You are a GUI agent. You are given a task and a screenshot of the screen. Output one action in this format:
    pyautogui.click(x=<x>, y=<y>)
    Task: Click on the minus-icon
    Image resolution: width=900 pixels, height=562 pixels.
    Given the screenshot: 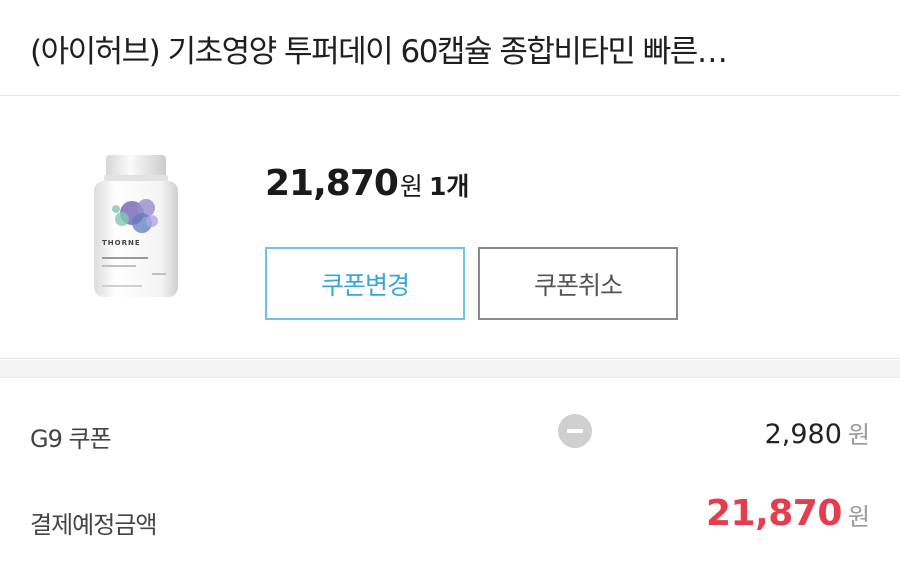 What is the action you would take?
    pyautogui.click(x=575, y=431)
    